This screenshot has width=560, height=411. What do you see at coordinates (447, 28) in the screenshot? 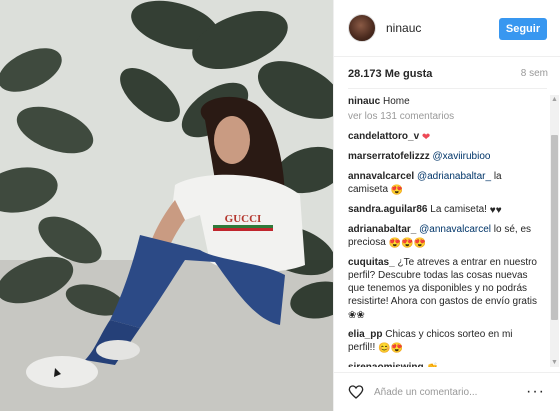
I see `post-header: ninauc Seguir` at bounding box center [447, 28].